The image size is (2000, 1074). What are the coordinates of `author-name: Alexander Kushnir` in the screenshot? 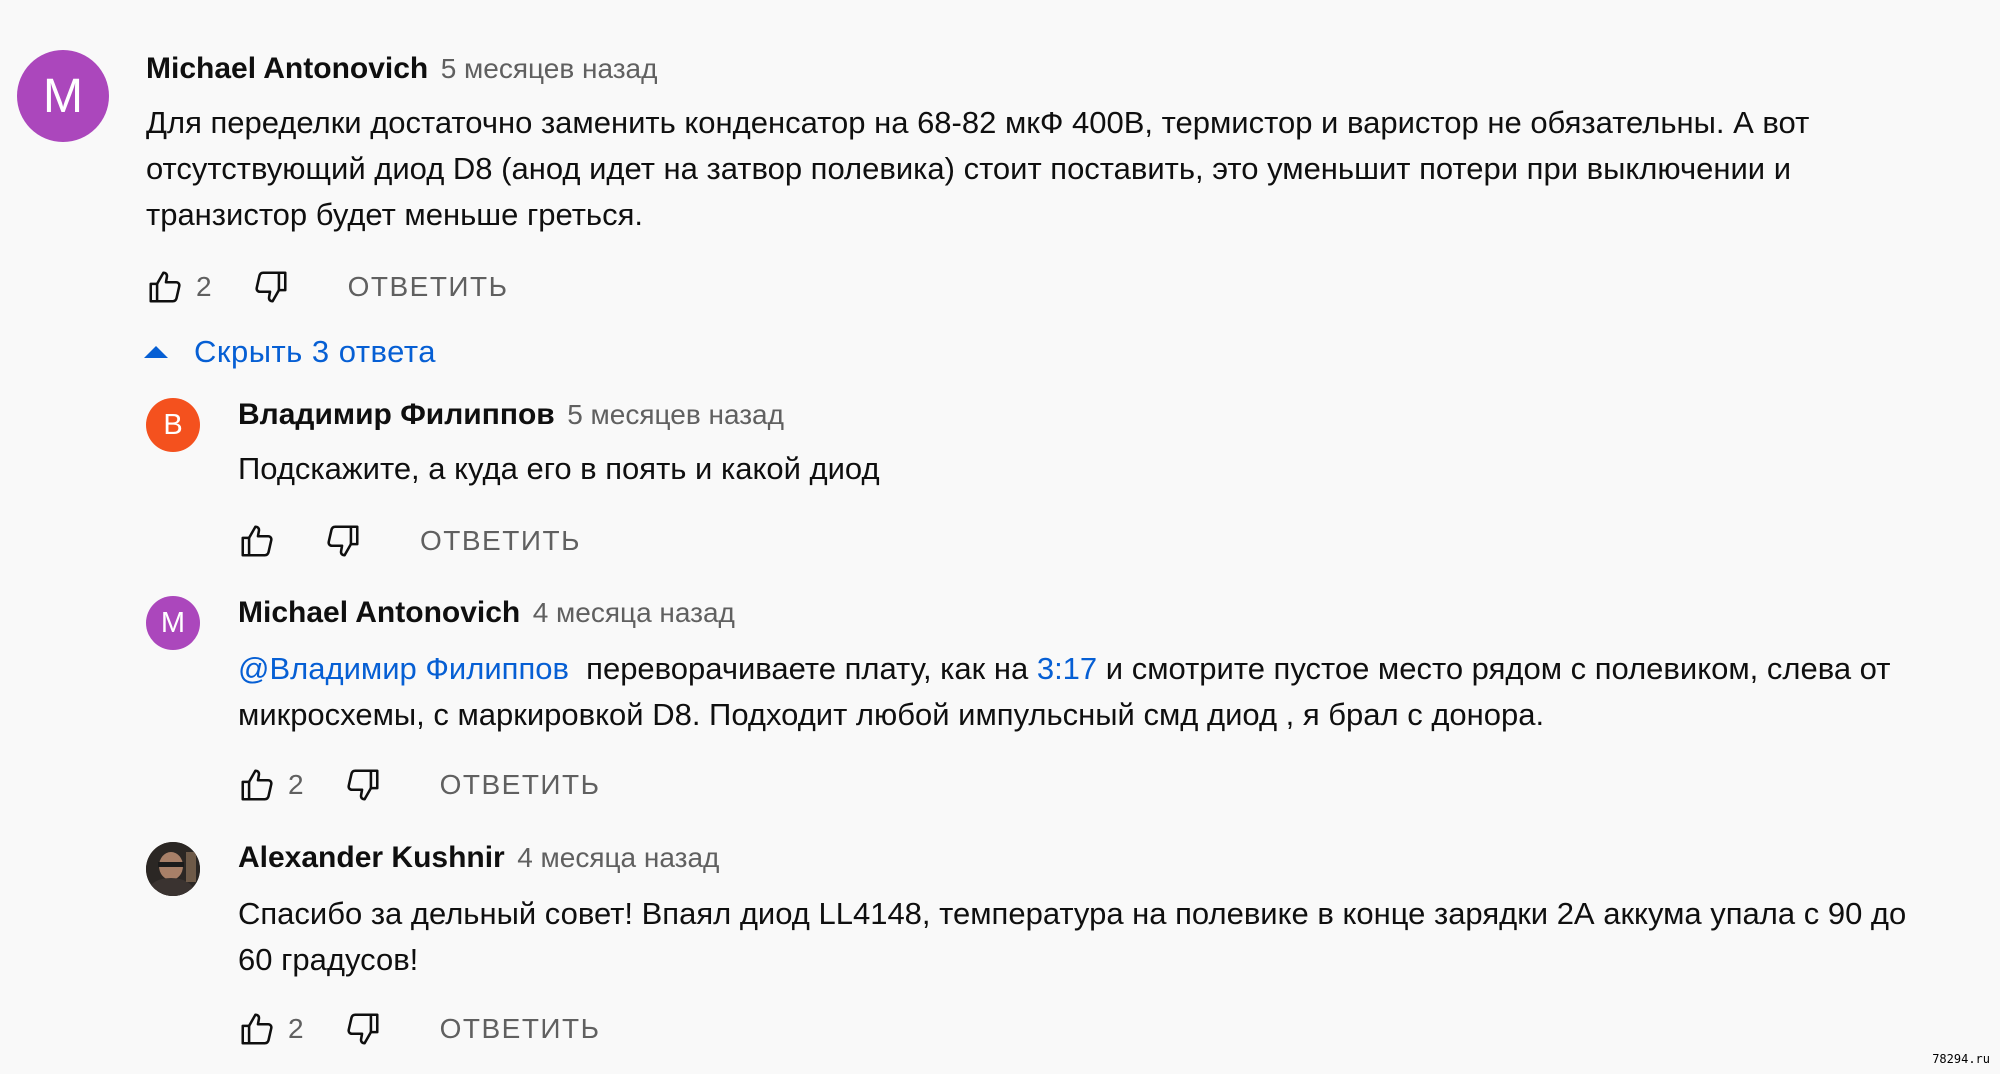 It's located at (371, 857).